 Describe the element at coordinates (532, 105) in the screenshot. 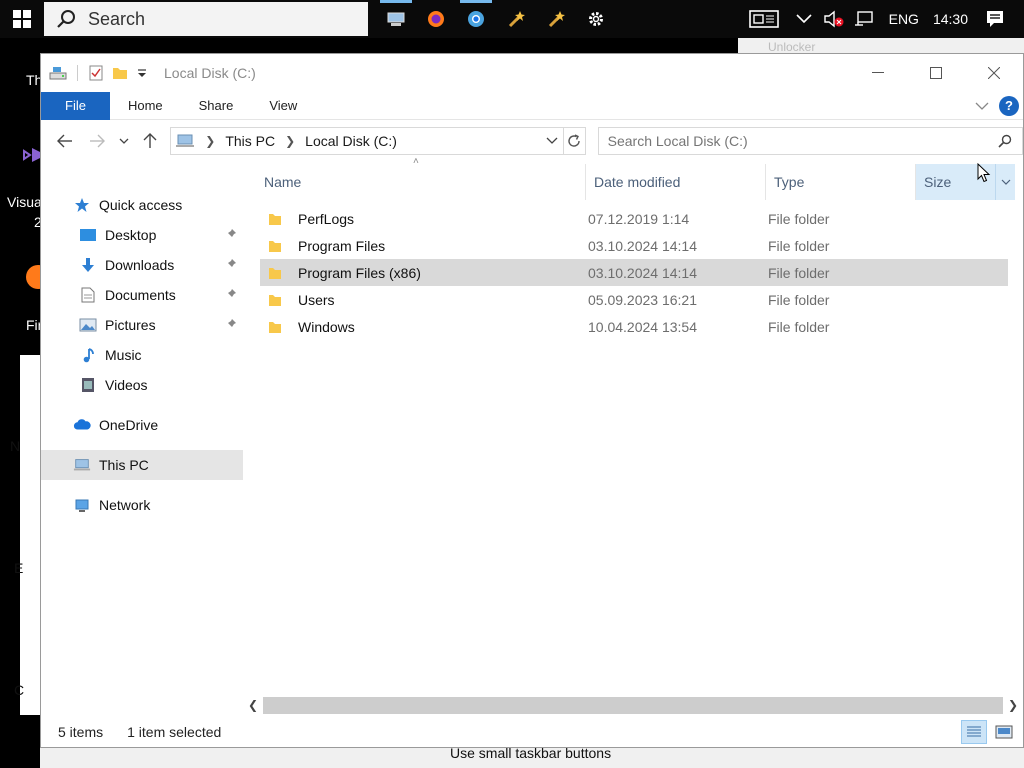

I see `ribbon-tabs: File Home Share View ?` at that location.